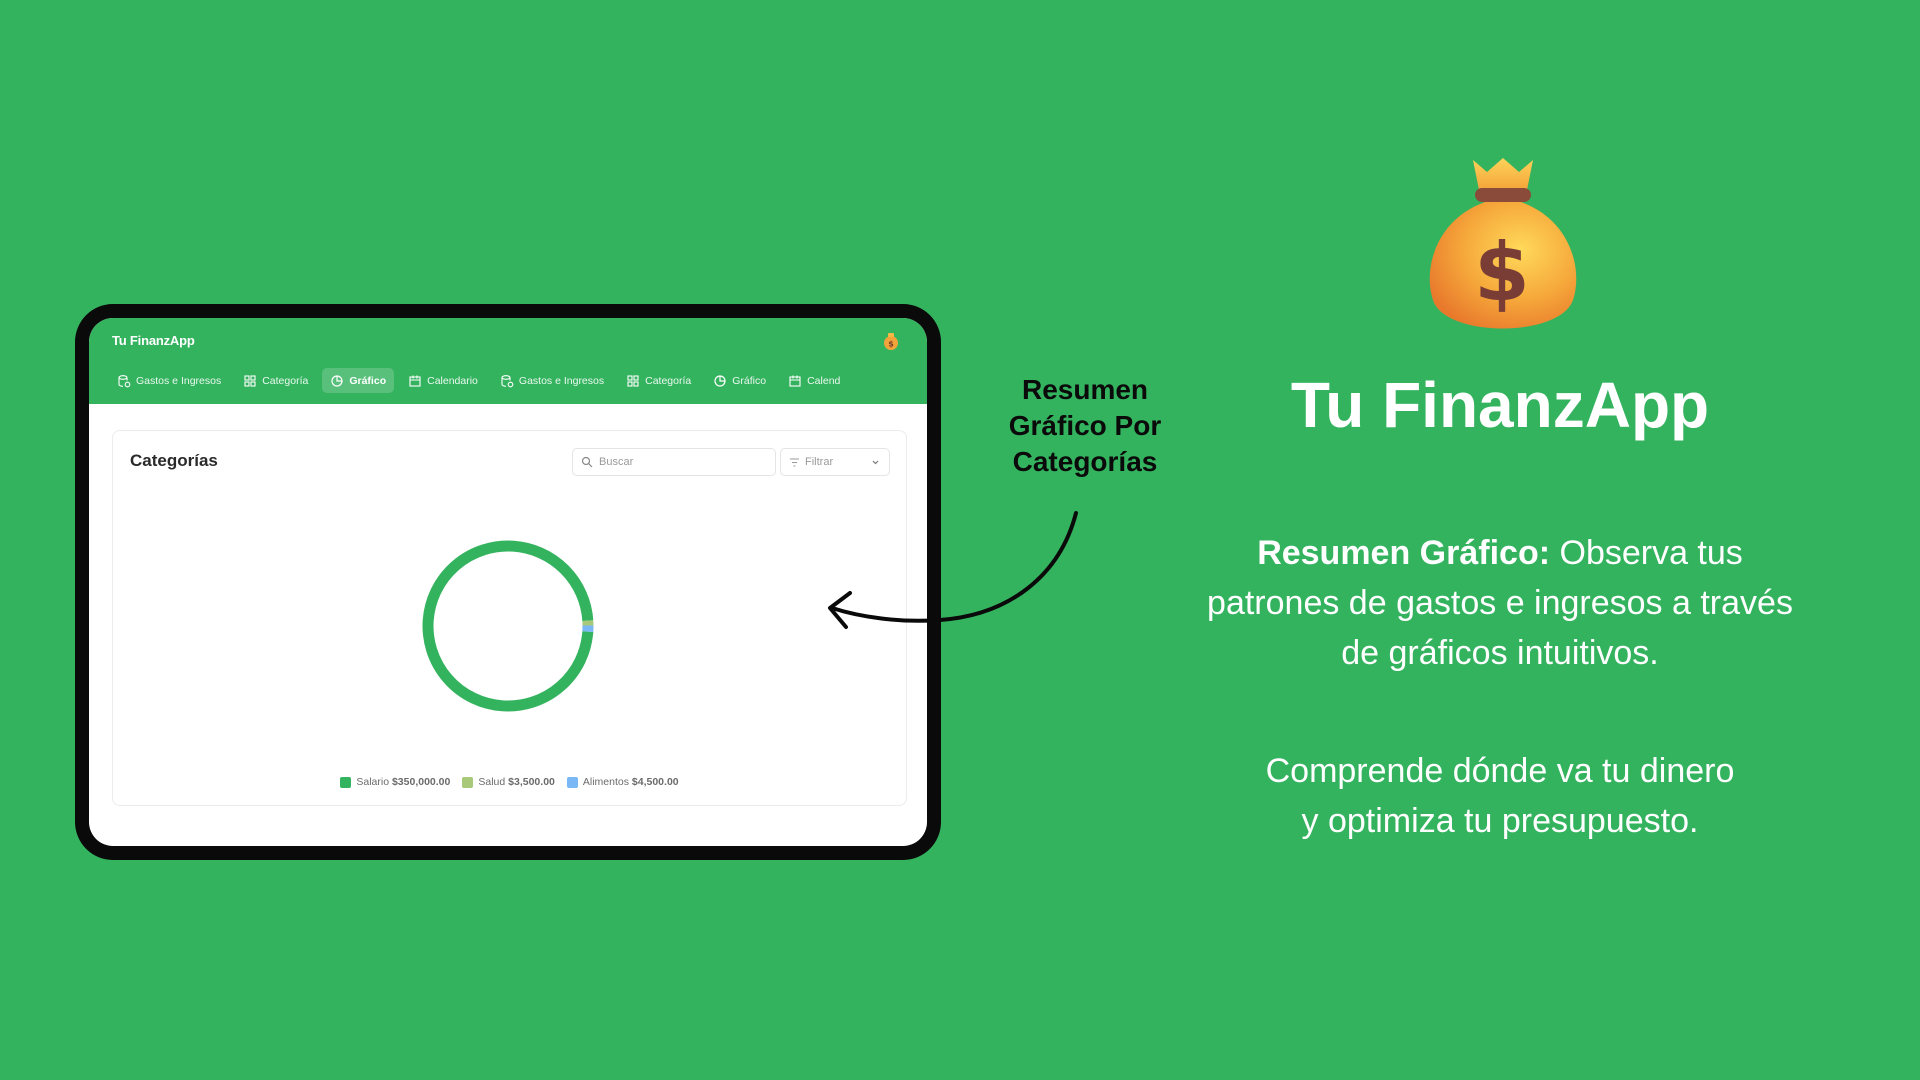  What do you see at coordinates (1500, 405) in the screenshot?
I see `brand-title: Tu FinanzApp` at bounding box center [1500, 405].